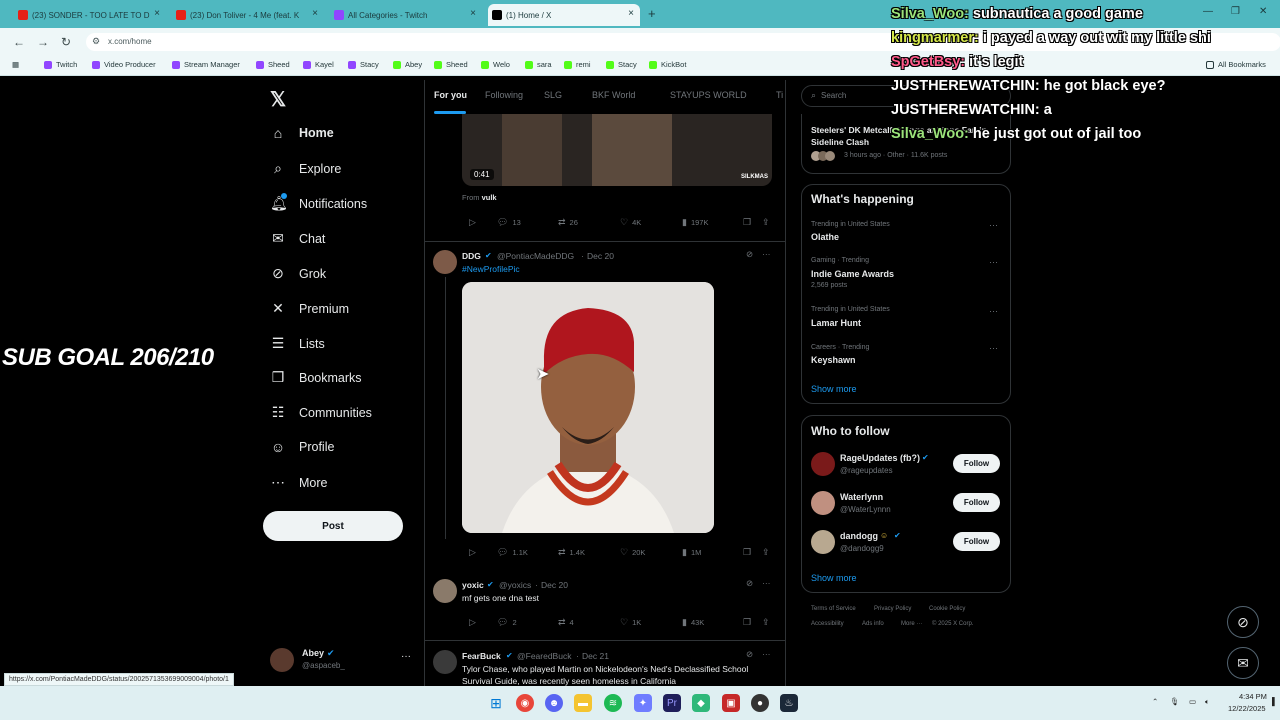 The height and width of the screenshot is (720, 1280). What do you see at coordinates (450, 95) in the screenshot?
I see `tab-for-you: For you` at bounding box center [450, 95].